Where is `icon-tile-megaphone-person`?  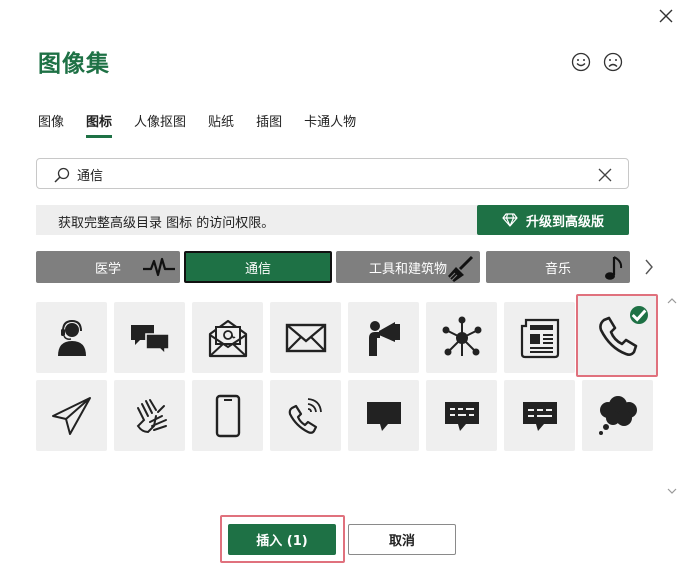 icon-tile-megaphone-person is located at coordinates (383, 337).